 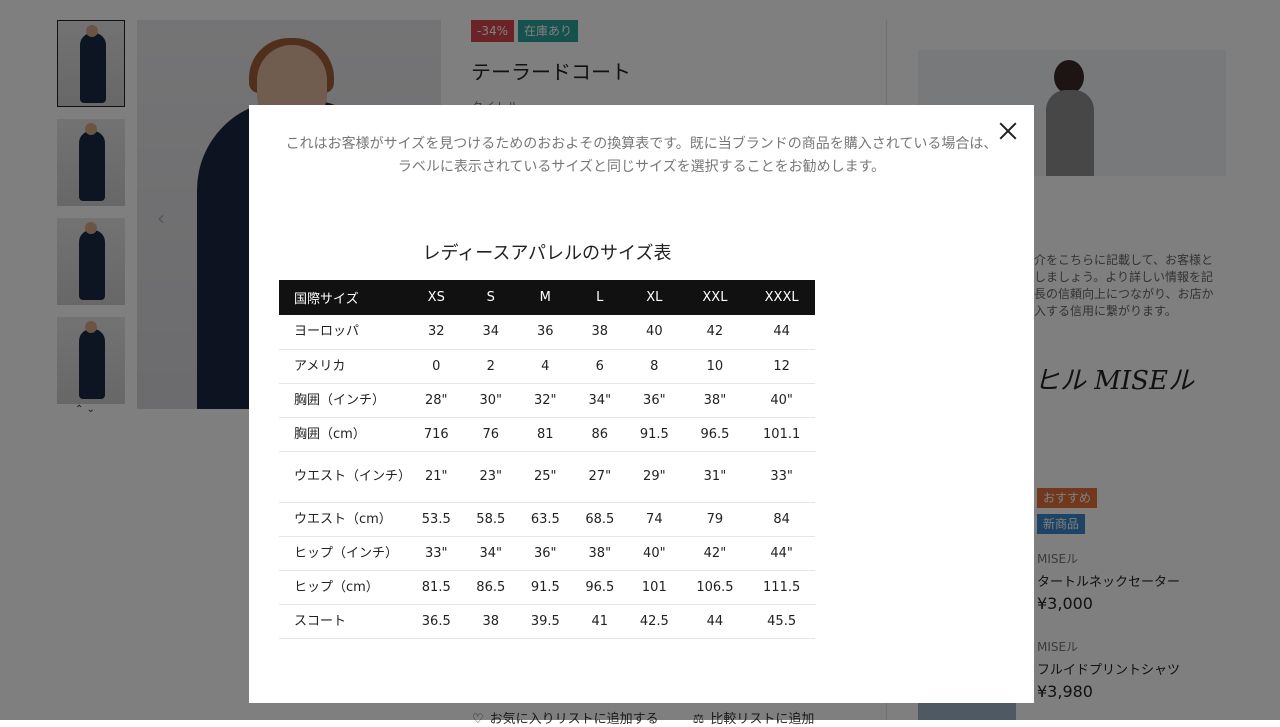 What do you see at coordinates (715, 519) in the screenshot?
I see `table-cell: 79` at bounding box center [715, 519].